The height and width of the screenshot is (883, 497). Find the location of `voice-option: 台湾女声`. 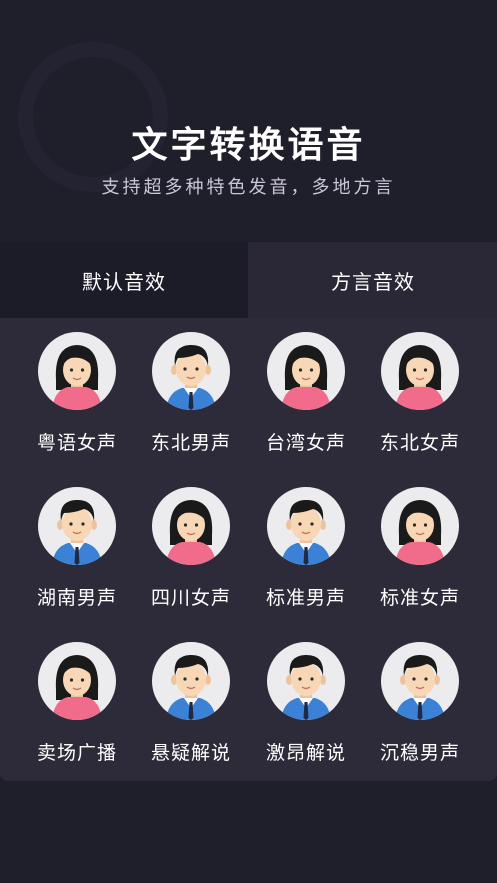

voice-option: 台湾女声 is located at coordinates (306, 388).